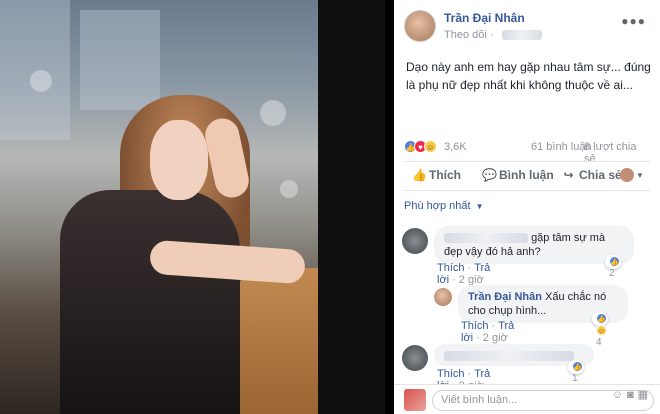  I want to click on comment-reaction-badge: 👍 2, so click(613, 267).